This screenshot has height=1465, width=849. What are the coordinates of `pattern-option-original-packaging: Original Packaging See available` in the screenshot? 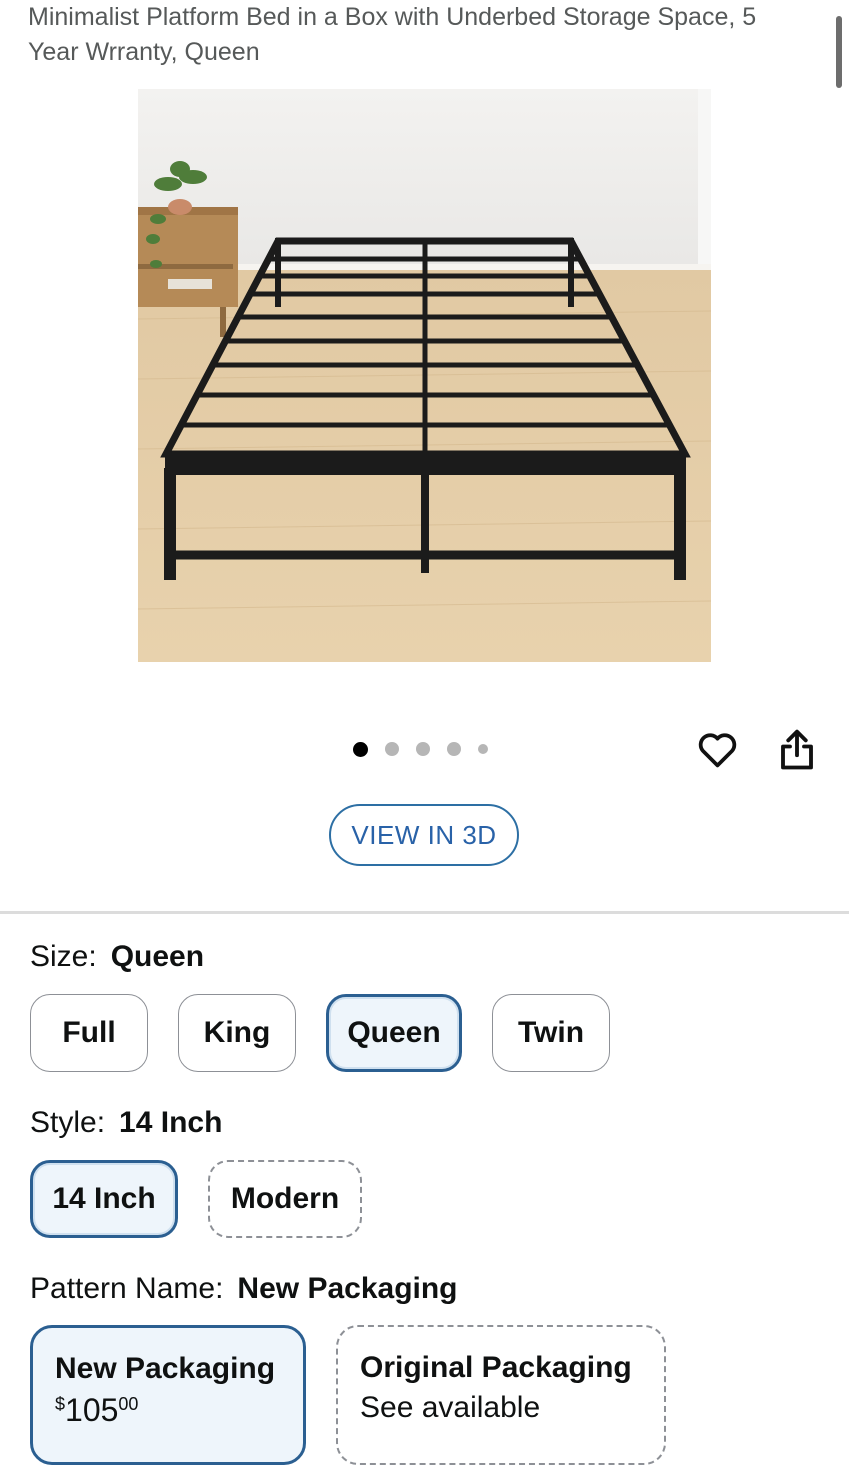 It's located at (501, 1395).